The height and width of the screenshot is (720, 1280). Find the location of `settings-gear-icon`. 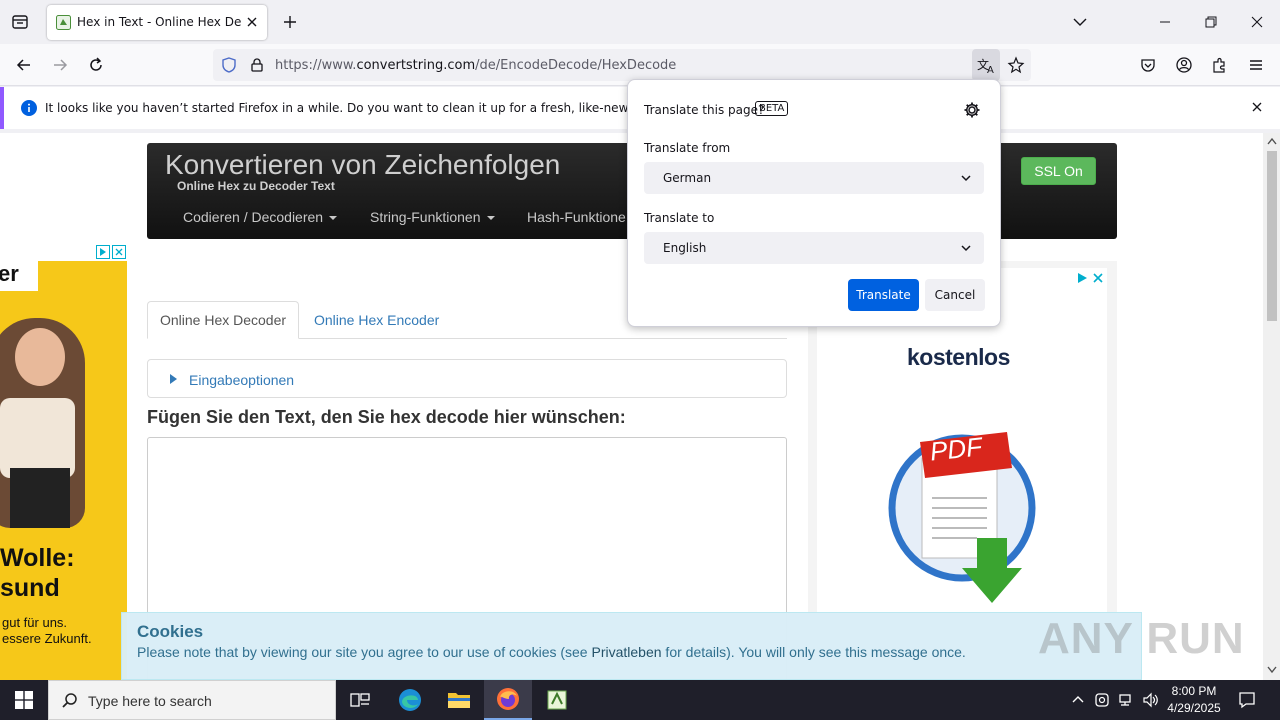

settings-gear-icon is located at coordinates (972, 110).